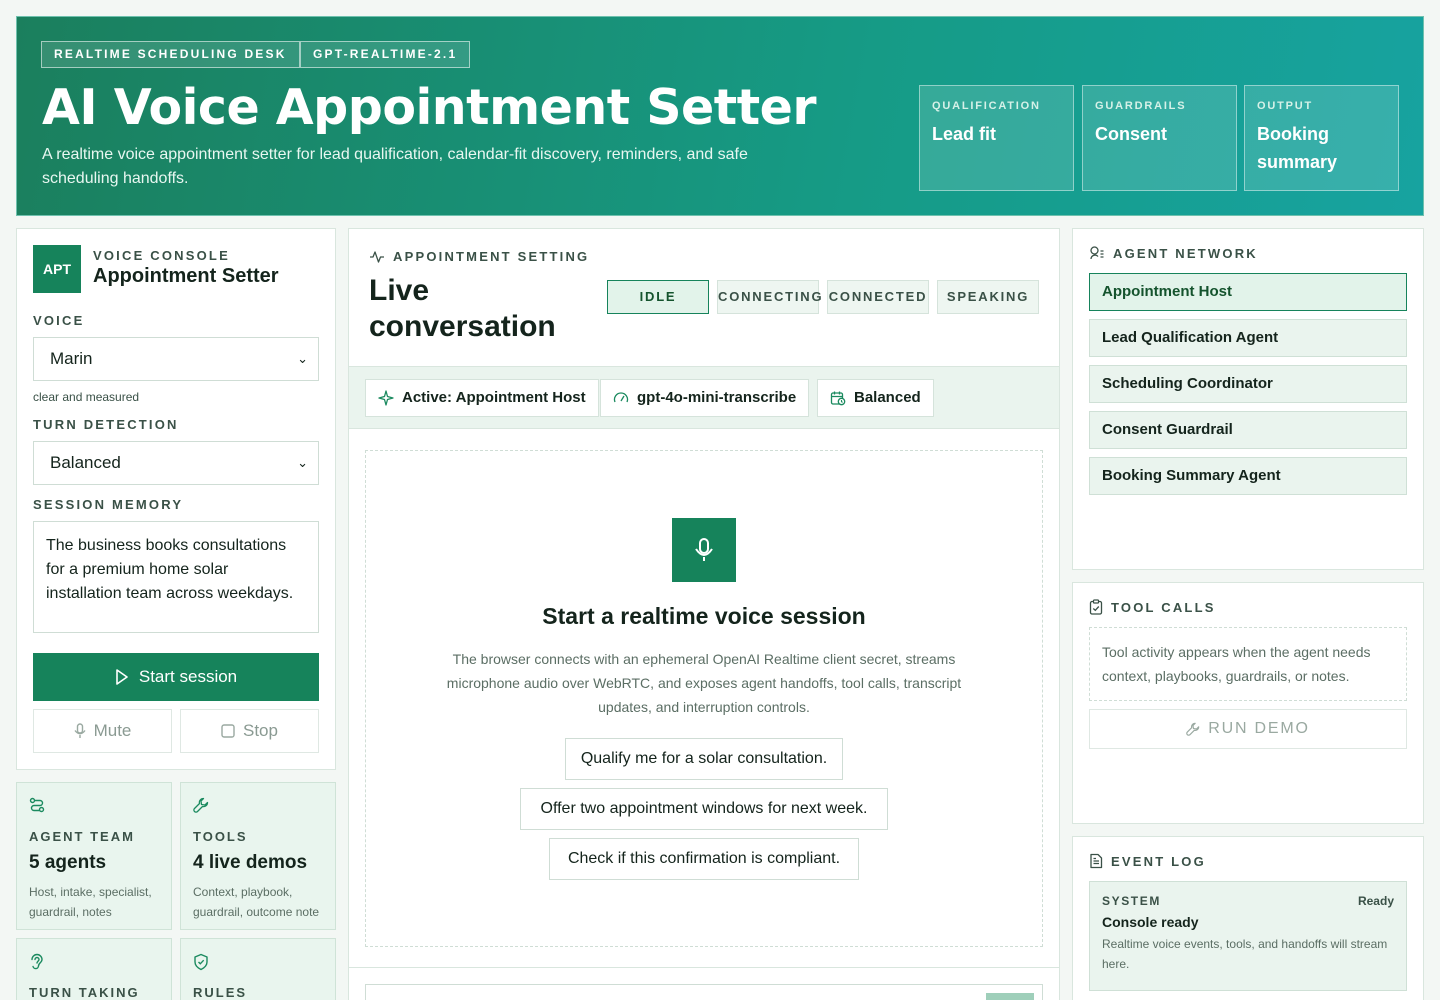  I want to click on turn-mode-pill: Balanced, so click(875, 398).